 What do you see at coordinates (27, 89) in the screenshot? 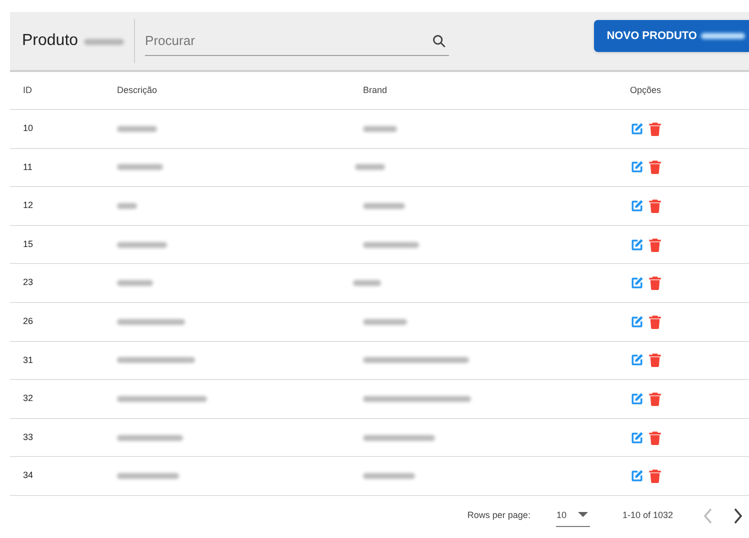
I see `column-header: ID` at bounding box center [27, 89].